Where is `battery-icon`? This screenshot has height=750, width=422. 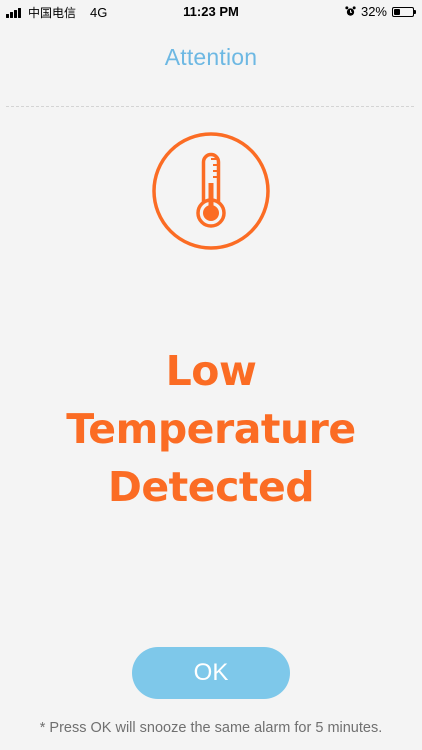
battery-icon is located at coordinates (404, 11).